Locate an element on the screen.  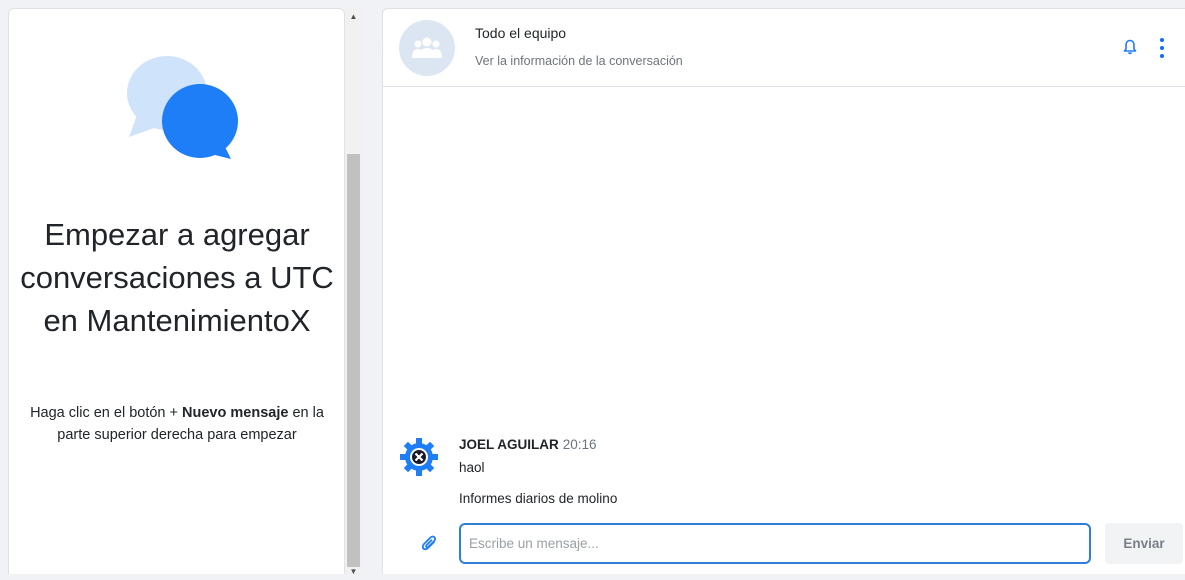
scroll-thumb is located at coordinates (353, 360).